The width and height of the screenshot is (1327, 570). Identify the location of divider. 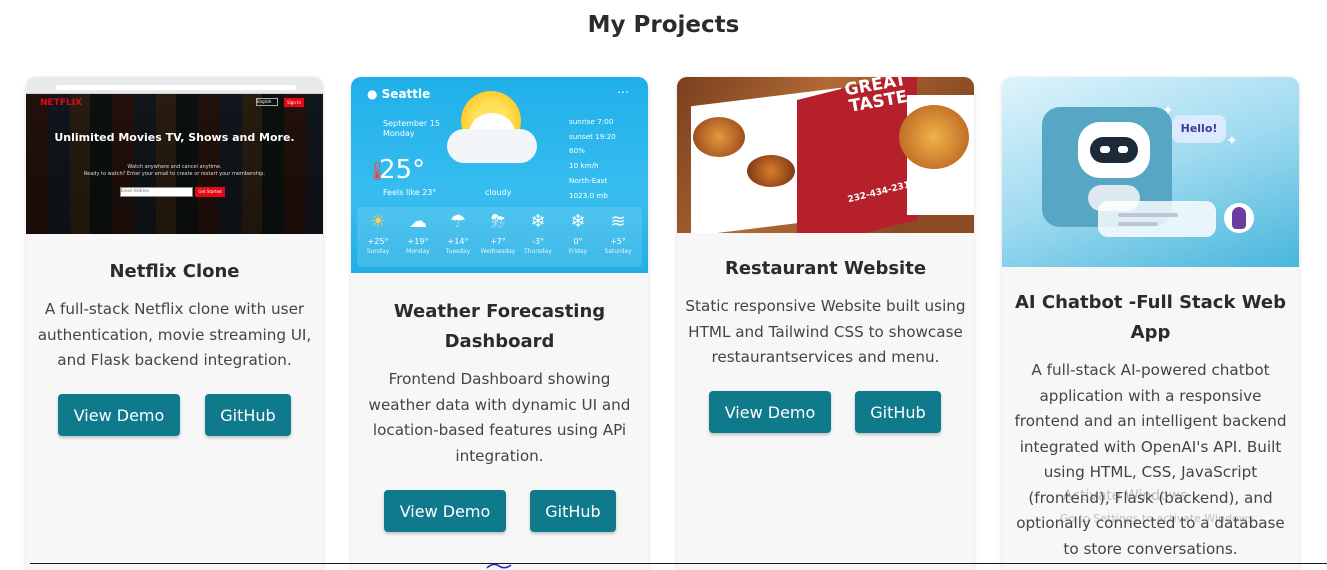
(678, 563).